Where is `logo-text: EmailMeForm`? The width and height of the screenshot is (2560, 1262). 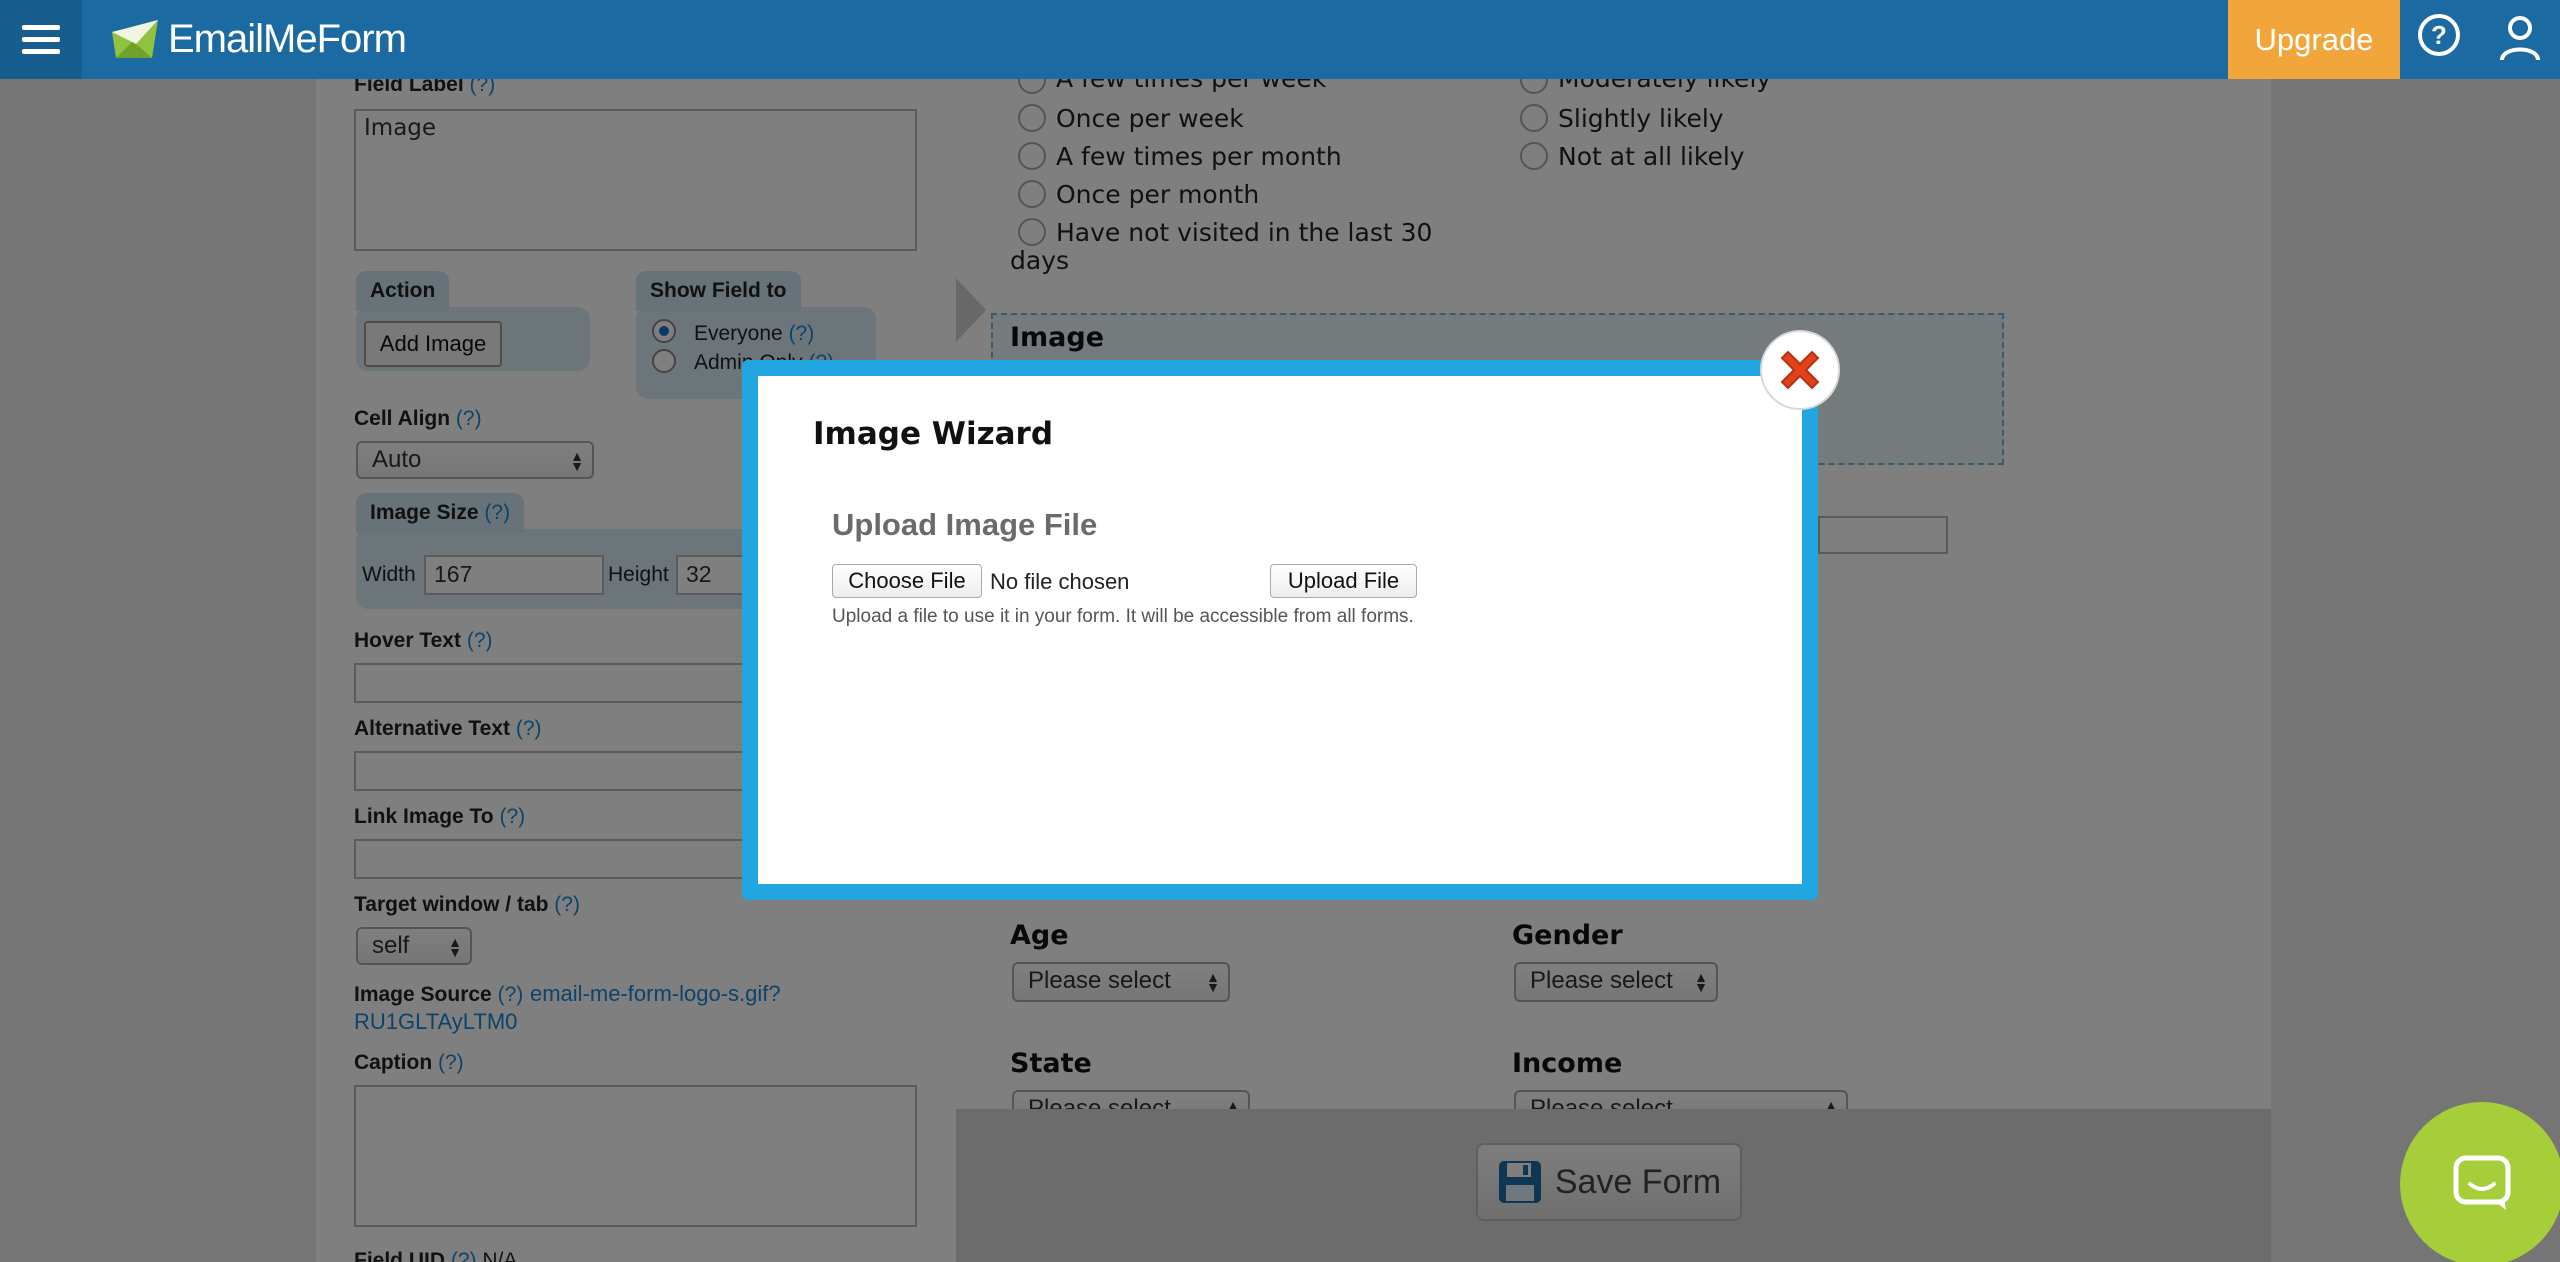
logo-text: EmailMeForm is located at coordinates (287, 38).